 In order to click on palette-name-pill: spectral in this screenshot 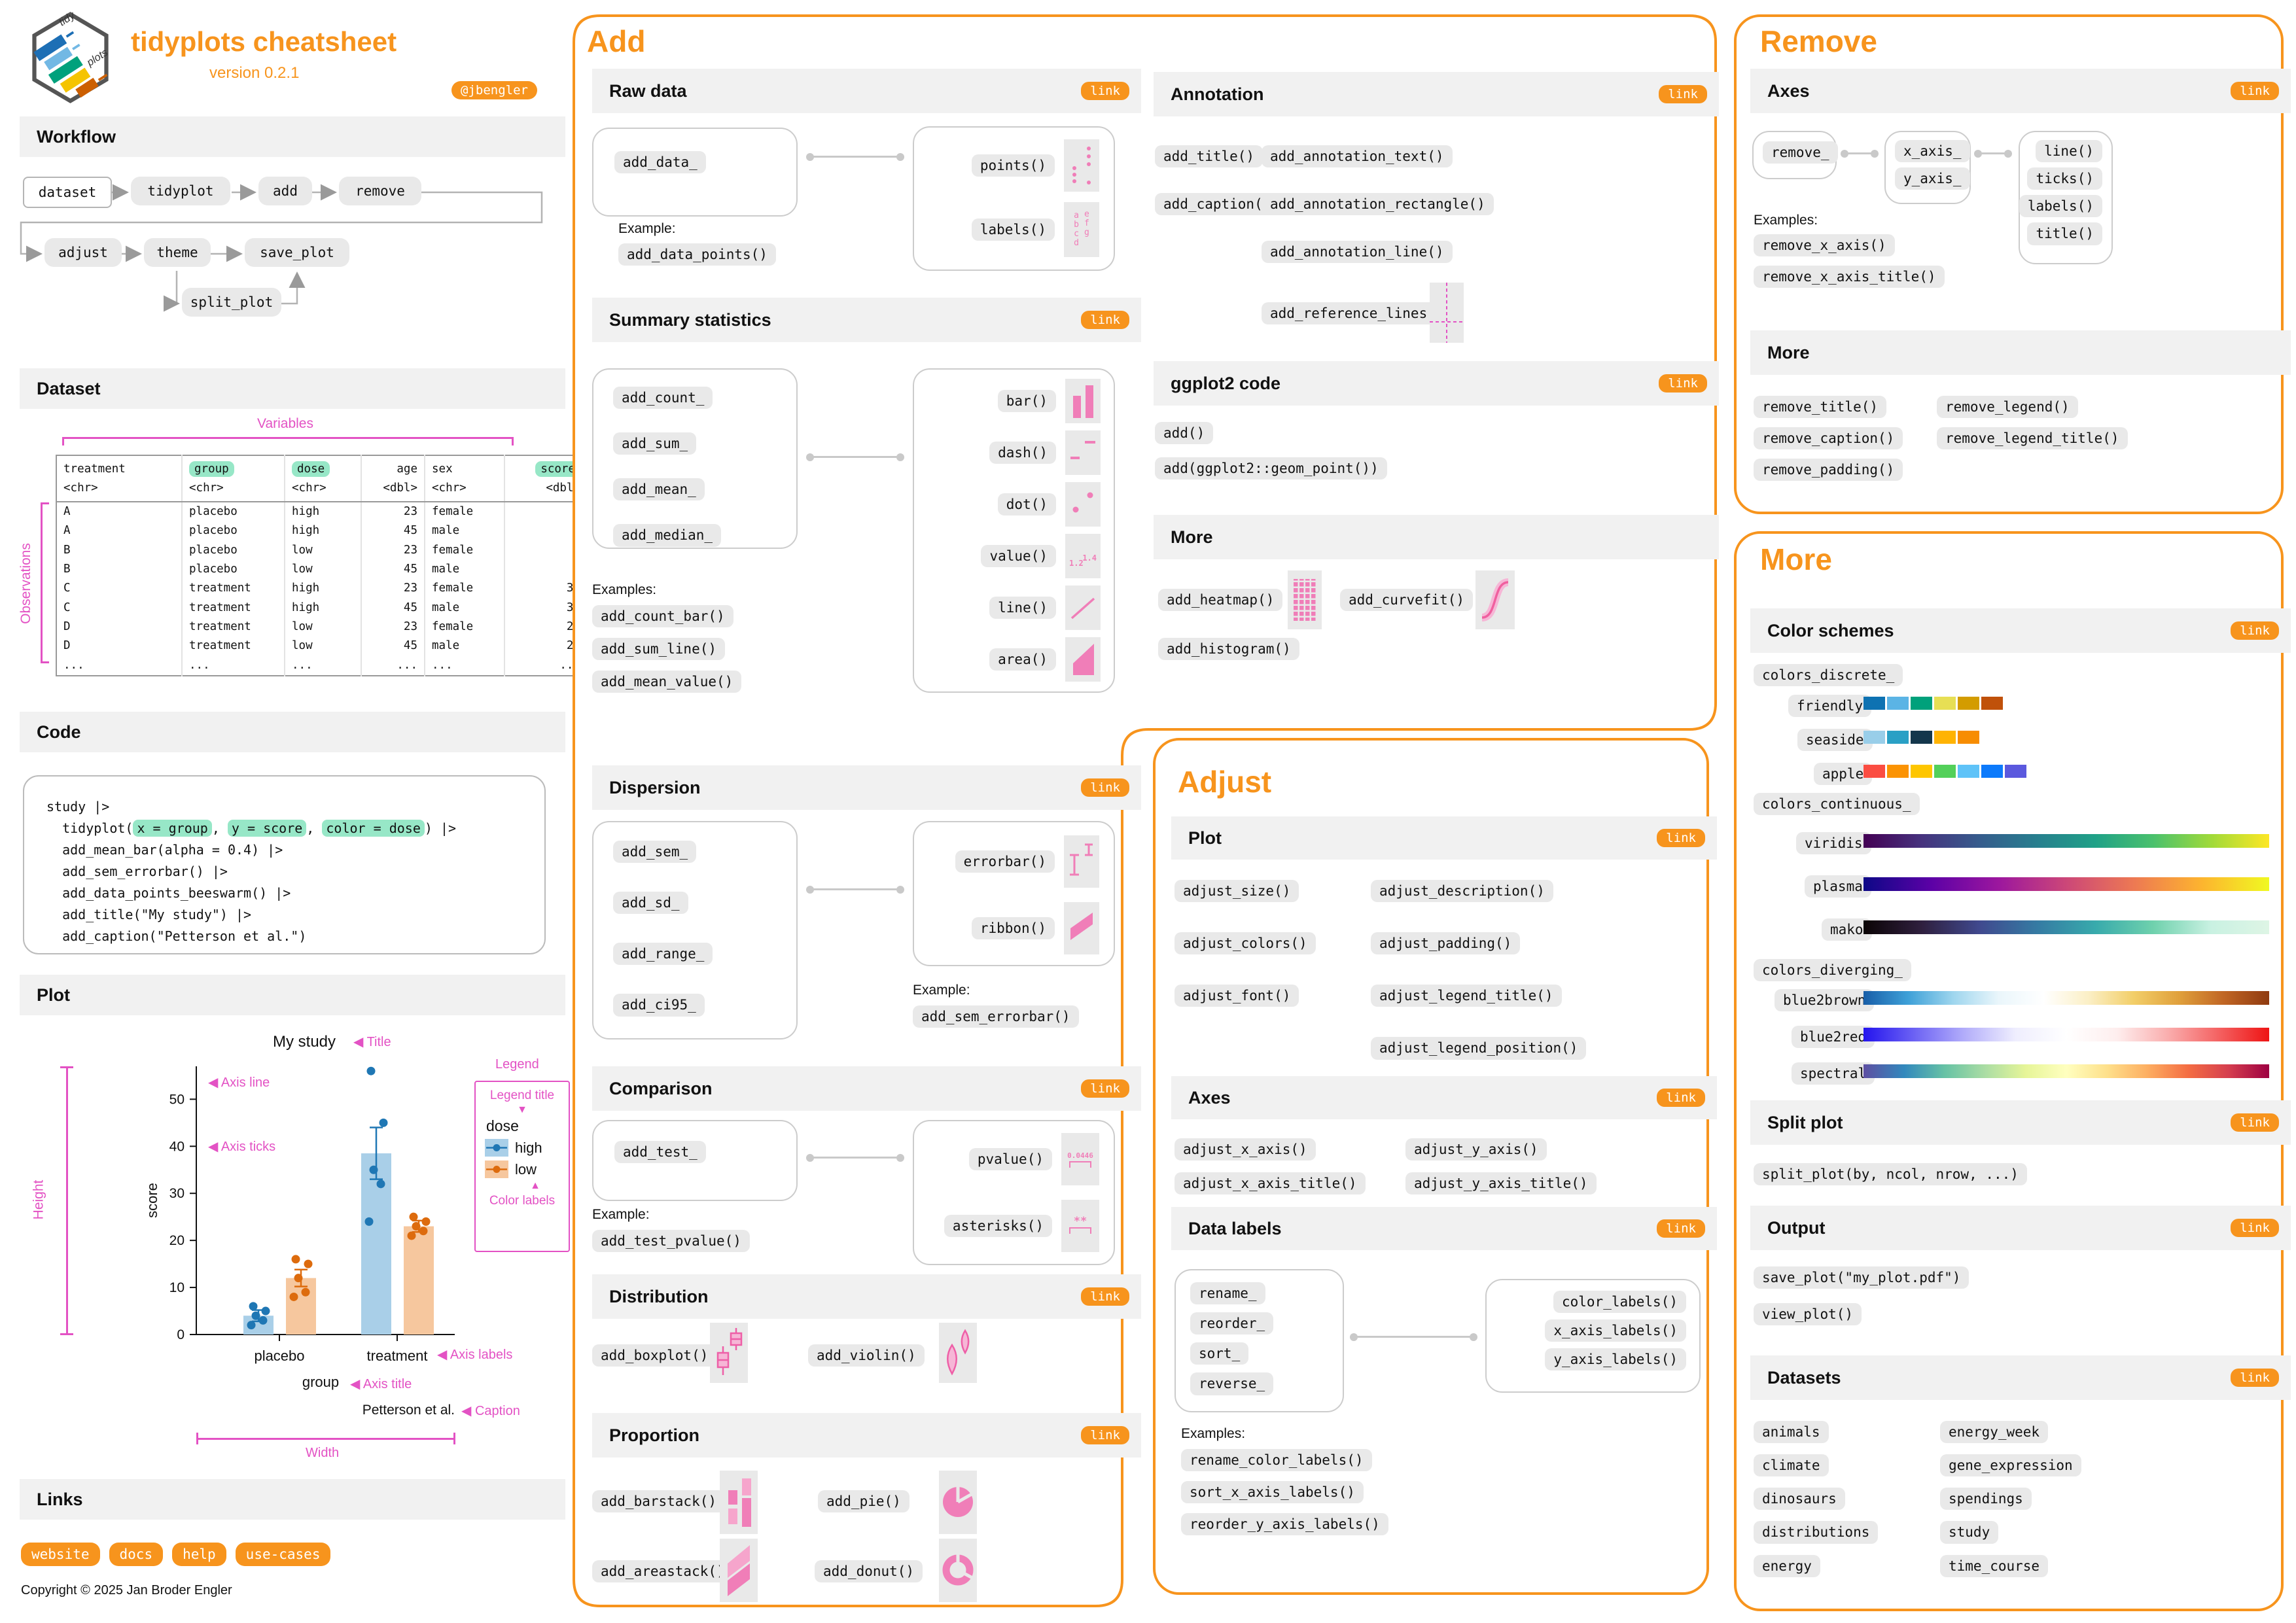, I will do `click(1834, 1073)`.